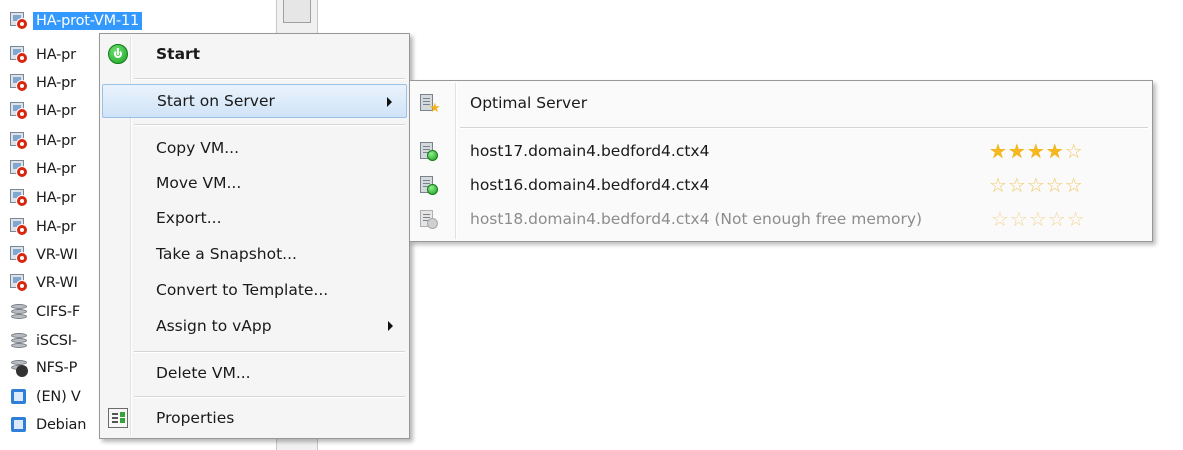  I want to click on tree-item-label: iSCSI-, so click(56, 341).